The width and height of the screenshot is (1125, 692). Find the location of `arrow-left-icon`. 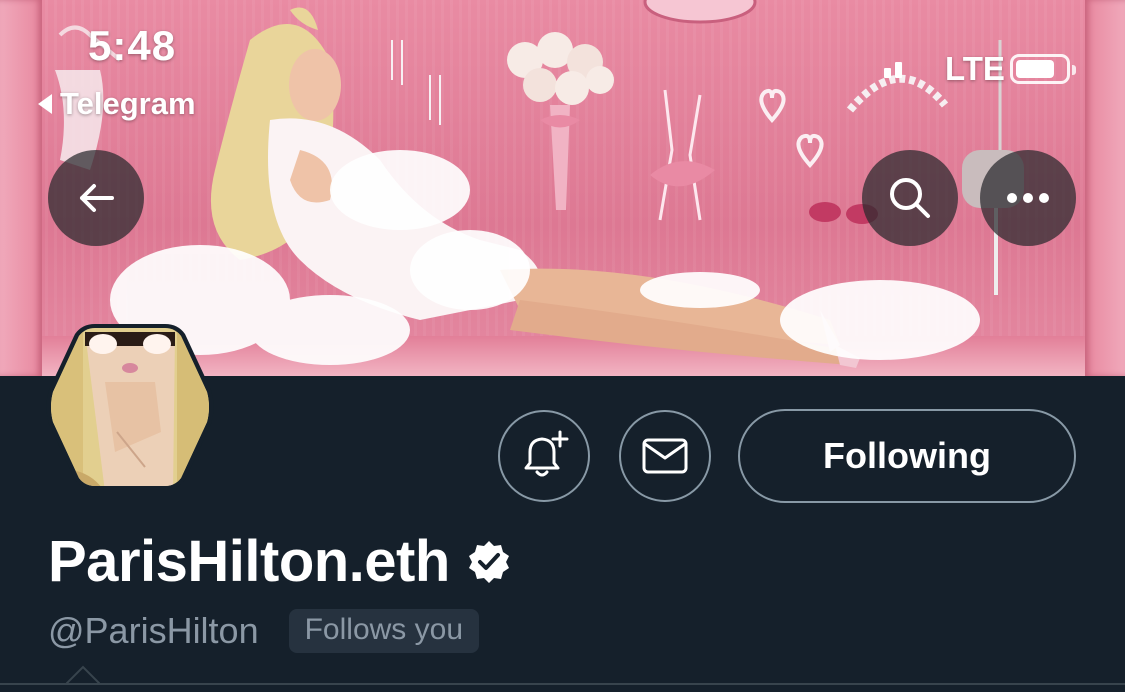

arrow-left-icon is located at coordinates (97, 198).